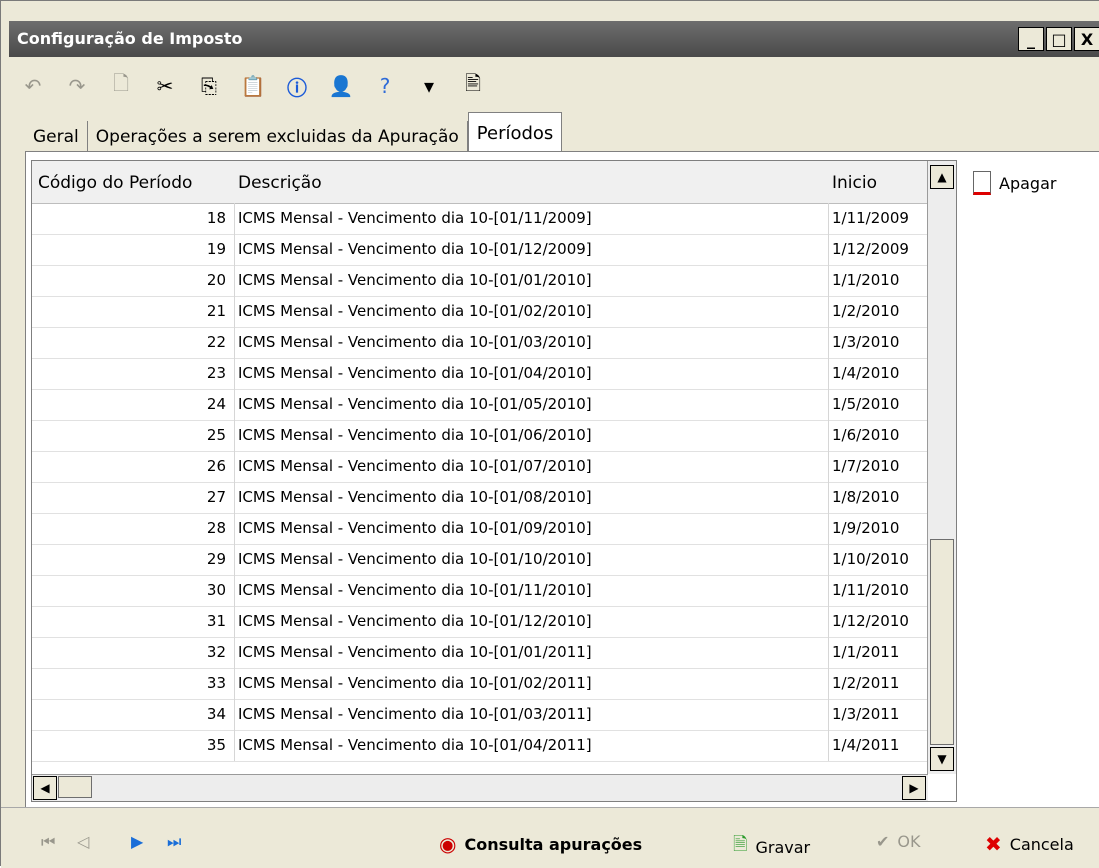 This screenshot has height=868, width=1099. What do you see at coordinates (1086, 39) in the screenshot?
I see `close-button: X` at bounding box center [1086, 39].